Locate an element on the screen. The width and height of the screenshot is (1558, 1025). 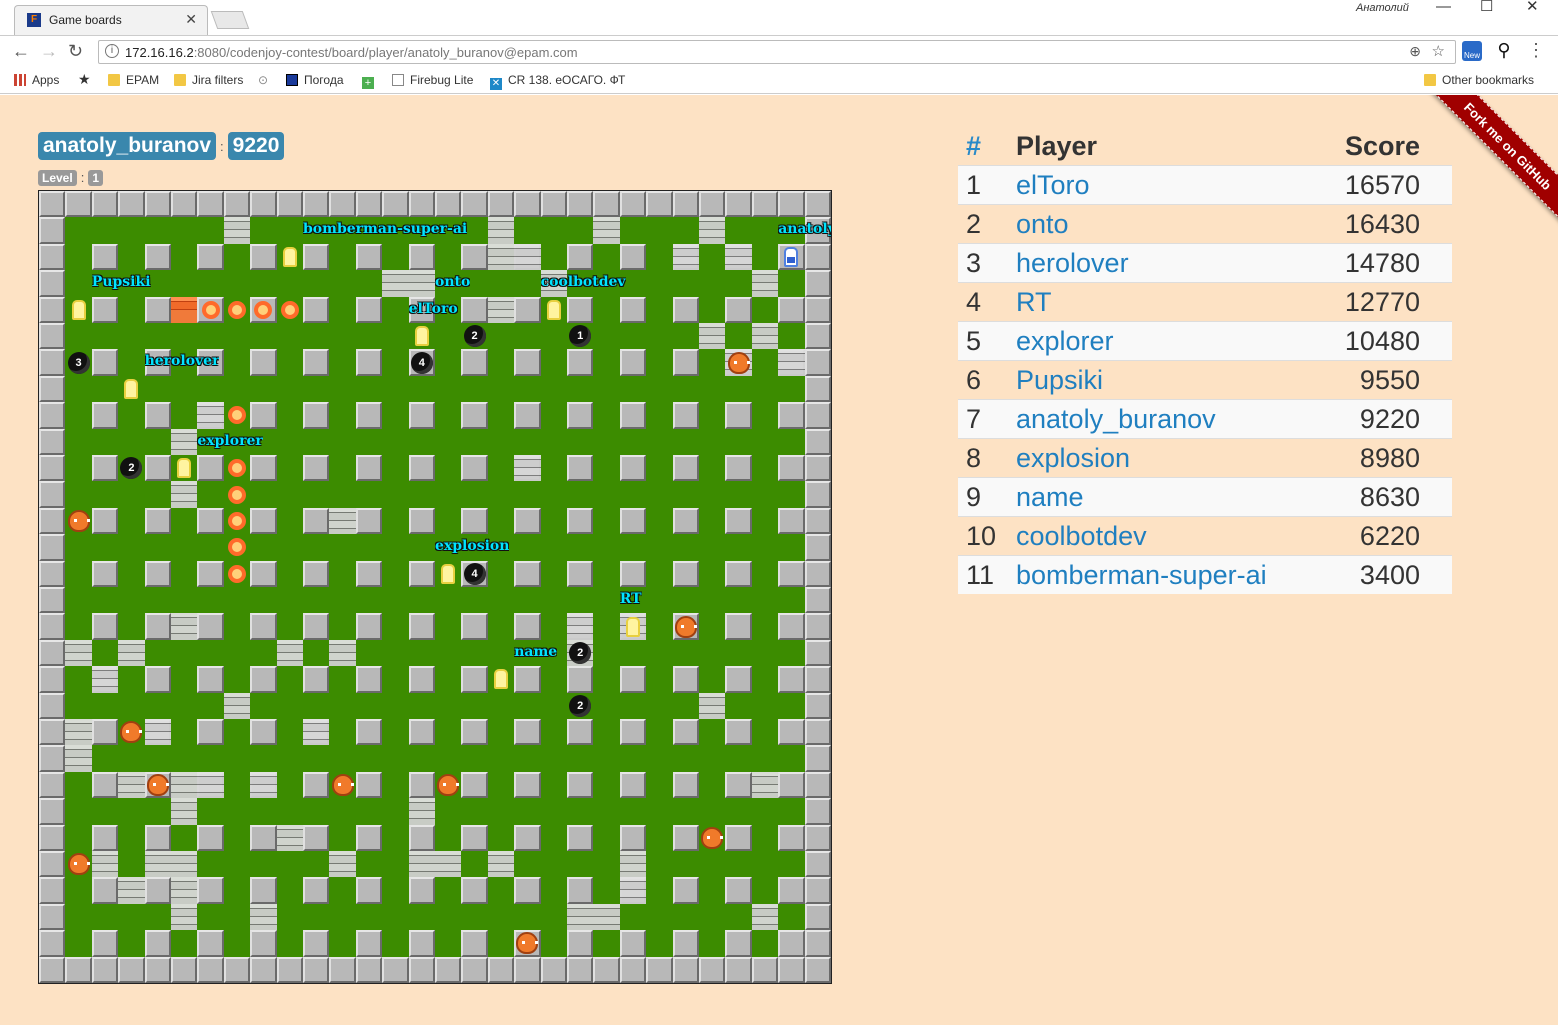
map-pin-icon: ⊙ is located at coordinates (263, 80).